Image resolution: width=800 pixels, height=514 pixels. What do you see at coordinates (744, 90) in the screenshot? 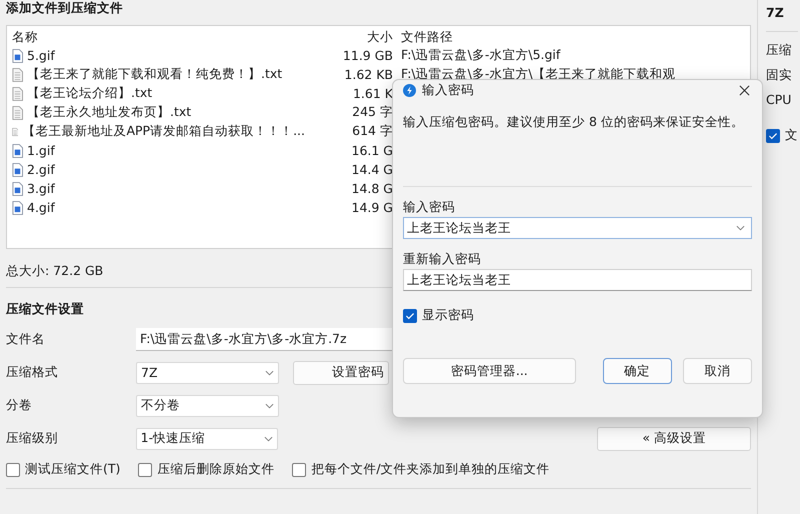
I see `close-icon` at bounding box center [744, 90].